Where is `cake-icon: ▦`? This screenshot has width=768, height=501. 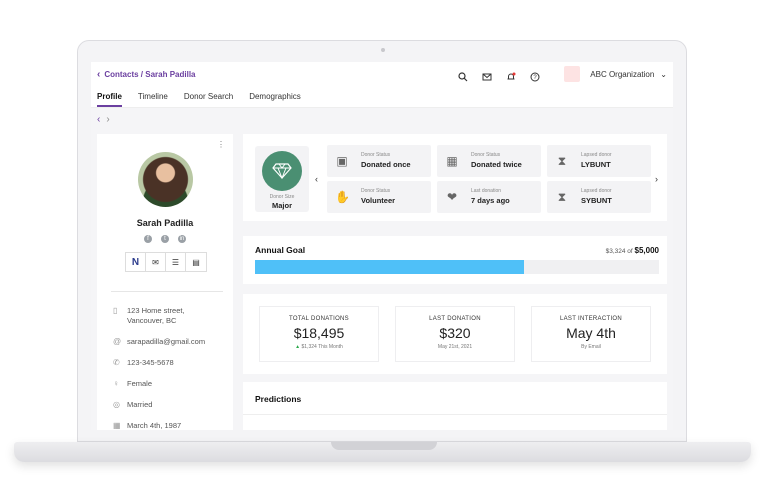
cake-icon: ▦ is located at coordinates (117, 425).